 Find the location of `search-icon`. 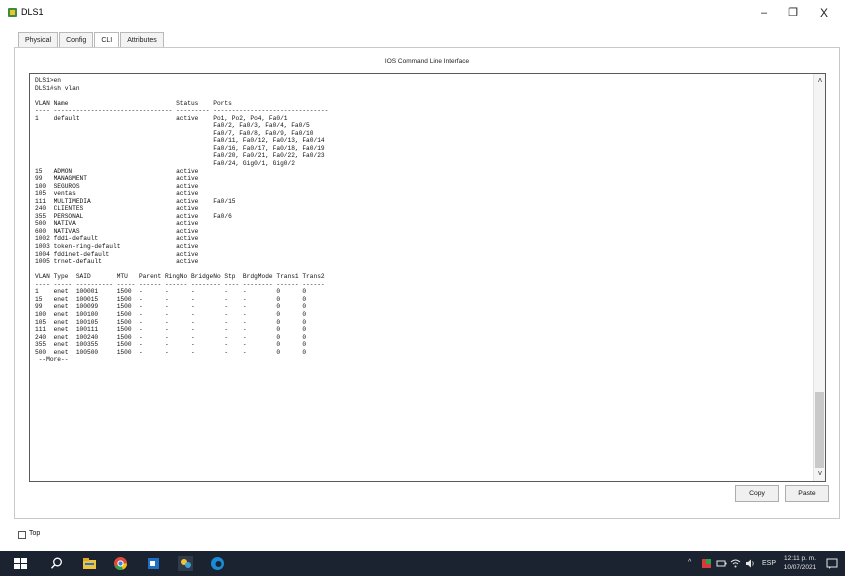

search-icon is located at coordinates (56, 563).